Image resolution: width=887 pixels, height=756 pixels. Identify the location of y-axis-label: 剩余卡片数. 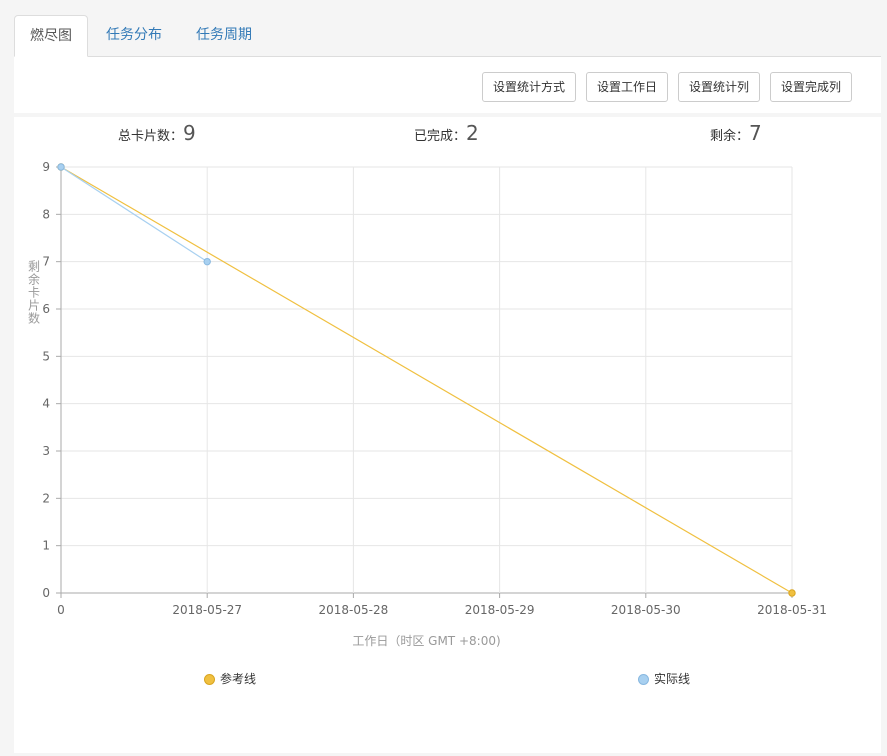
(34, 293).